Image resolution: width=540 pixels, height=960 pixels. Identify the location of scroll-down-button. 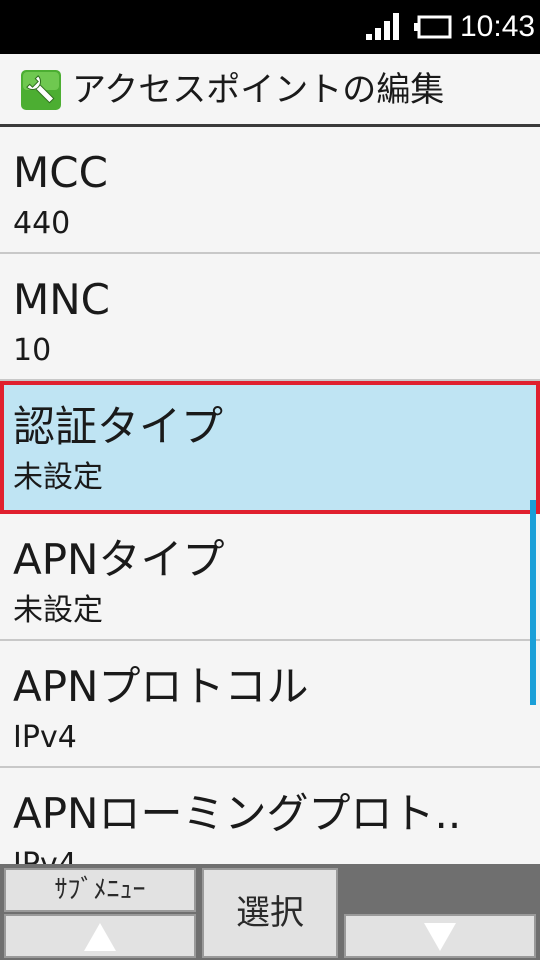
(440, 936).